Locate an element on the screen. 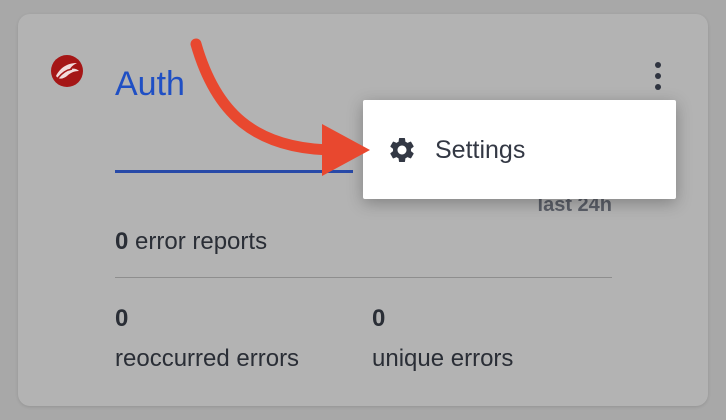  menu-item-settings: Settings is located at coordinates (456, 150).